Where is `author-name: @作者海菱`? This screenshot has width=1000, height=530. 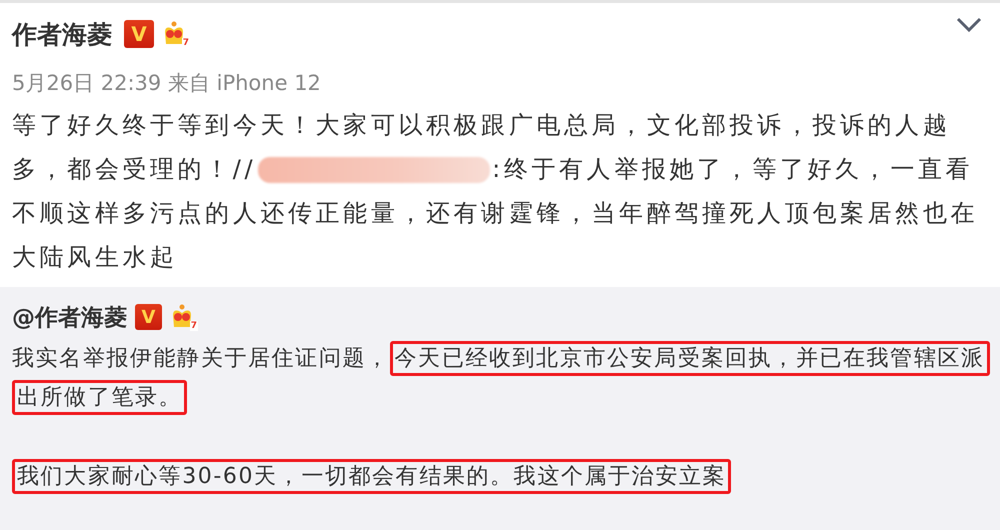
author-name: @作者海菱 is located at coordinates (69, 317).